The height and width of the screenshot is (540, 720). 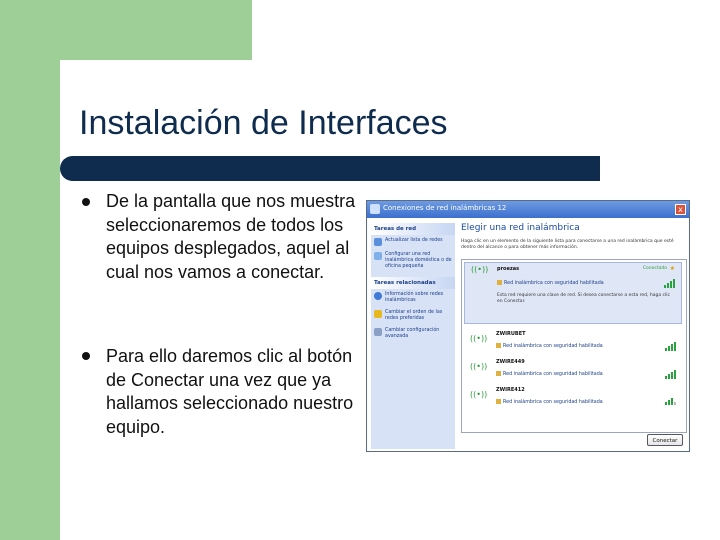 I want to click on side-item-label: Cambiar el orden de las redes preferidas, so click(x=414, y=315).